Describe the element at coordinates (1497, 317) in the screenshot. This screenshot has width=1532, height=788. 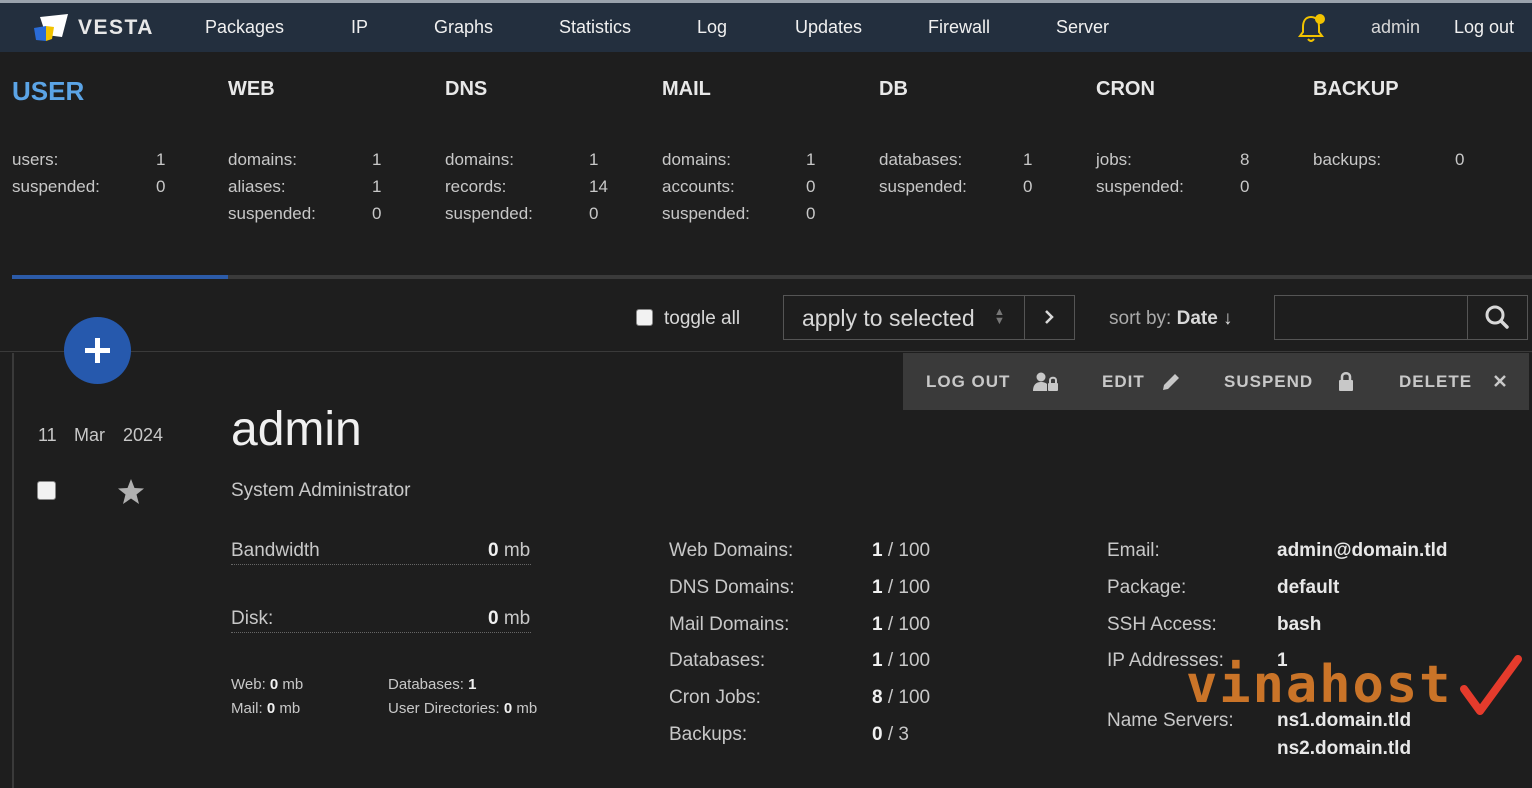
I see `search-button` at that location.